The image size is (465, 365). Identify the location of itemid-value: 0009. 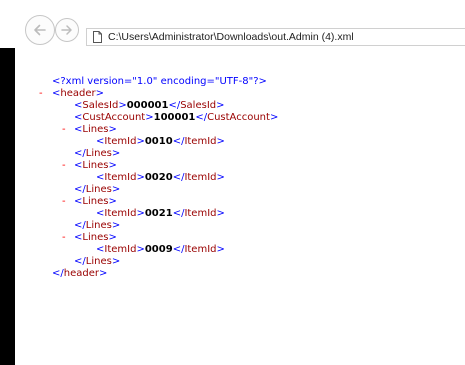
(158, 249).